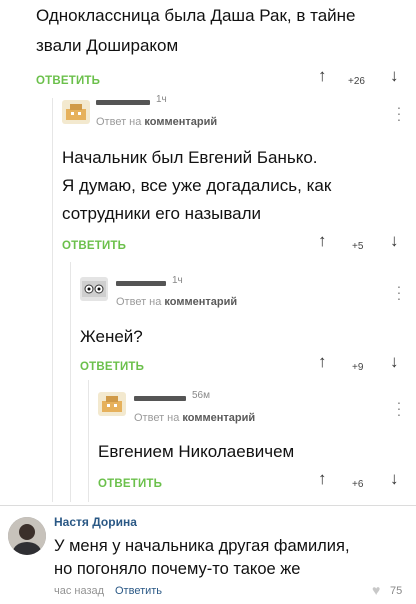 This screenshot has height=604, width=416. What do you see at coordinates (396, 591) in the screenshot?
I see `like-count: 75` at bounding box center [396, 591].